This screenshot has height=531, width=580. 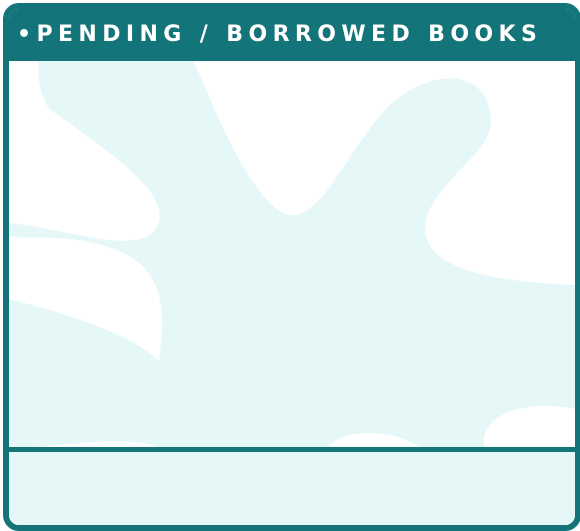 I want to click on panel-title: •PENDING / BORROWED BOOKS, so click(x=280, y=34).